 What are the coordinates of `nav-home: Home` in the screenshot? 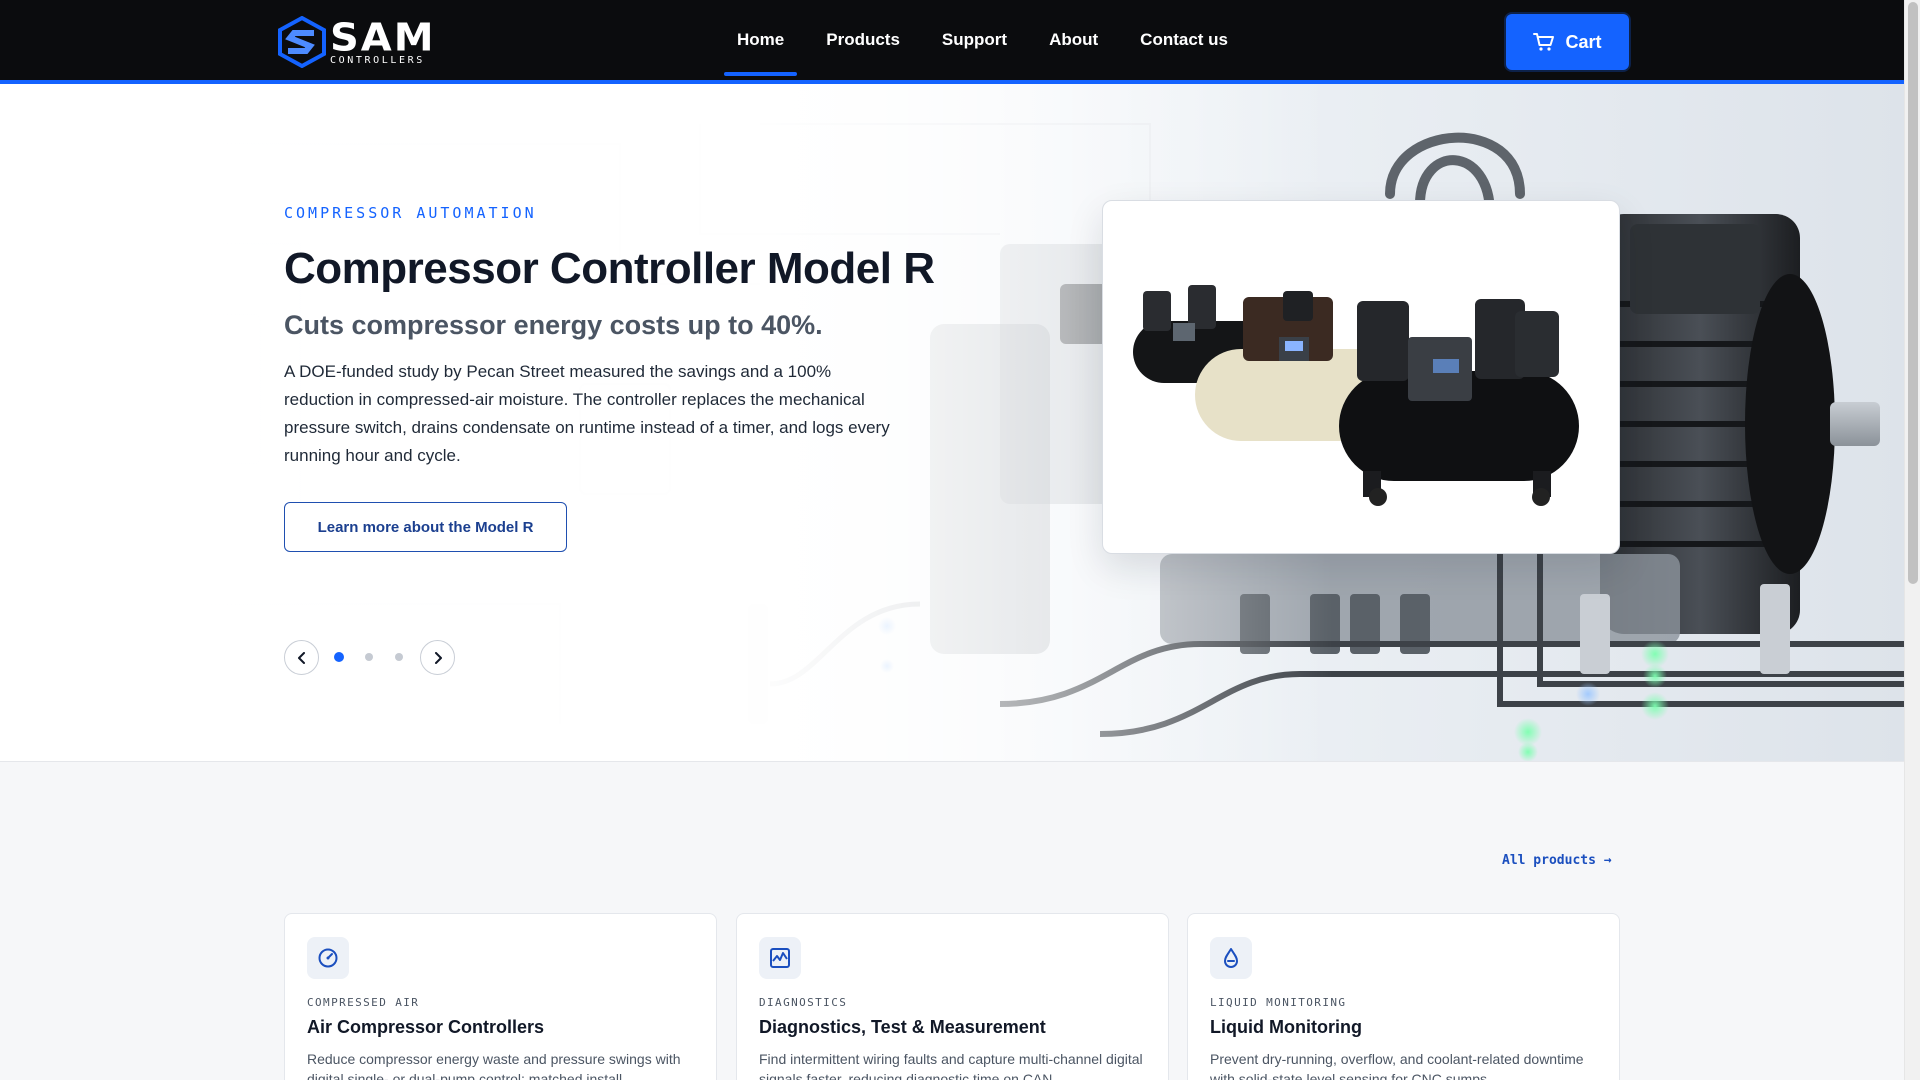 It's located at (760, 40).